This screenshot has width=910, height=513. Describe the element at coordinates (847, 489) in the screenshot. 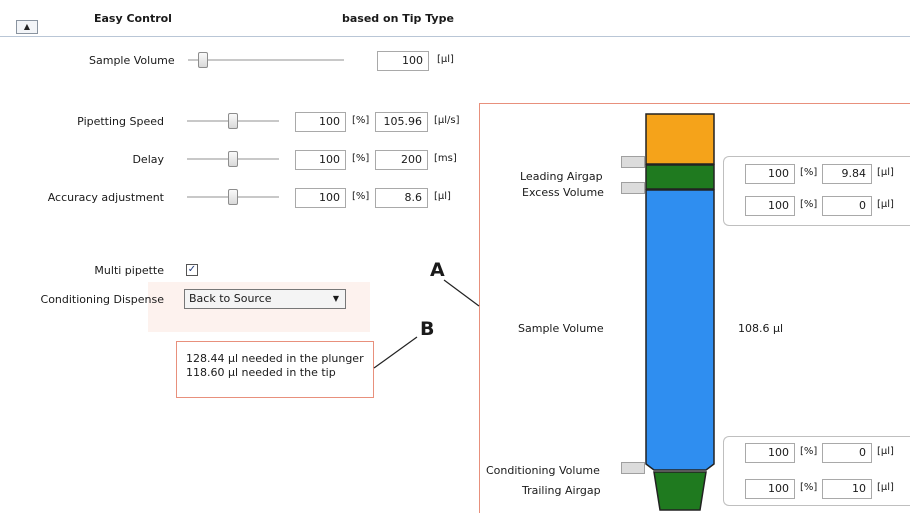

I see `trailing-airgap-value-input: 10` at that location.